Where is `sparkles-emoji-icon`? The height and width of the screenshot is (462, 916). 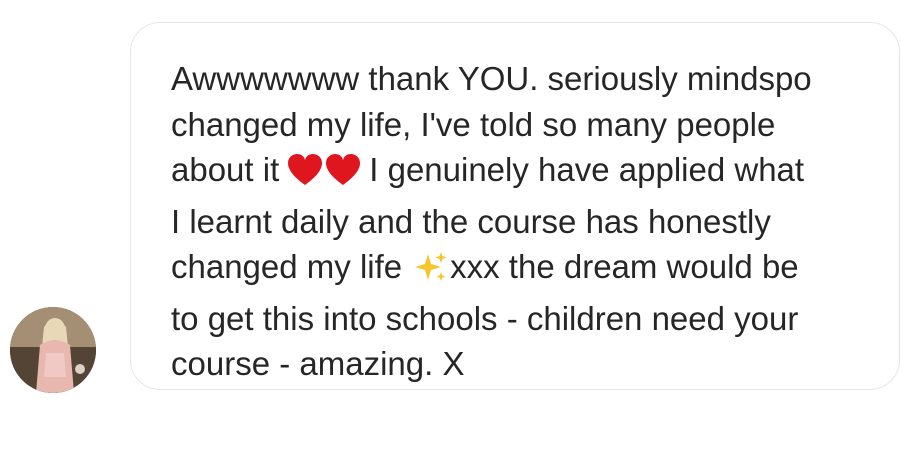 sparkles-emoji-icon is located at coordinates (430, 273).